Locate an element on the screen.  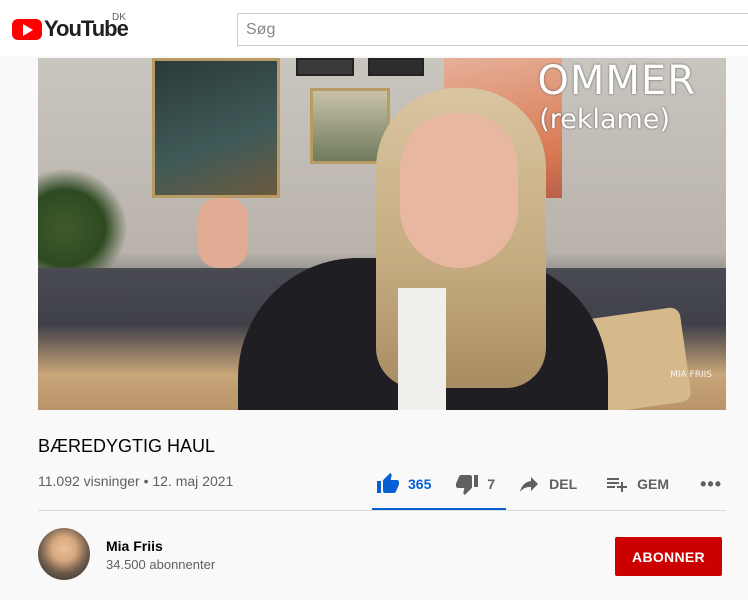
playlist-add-icon is located at coordinates (617, 484).